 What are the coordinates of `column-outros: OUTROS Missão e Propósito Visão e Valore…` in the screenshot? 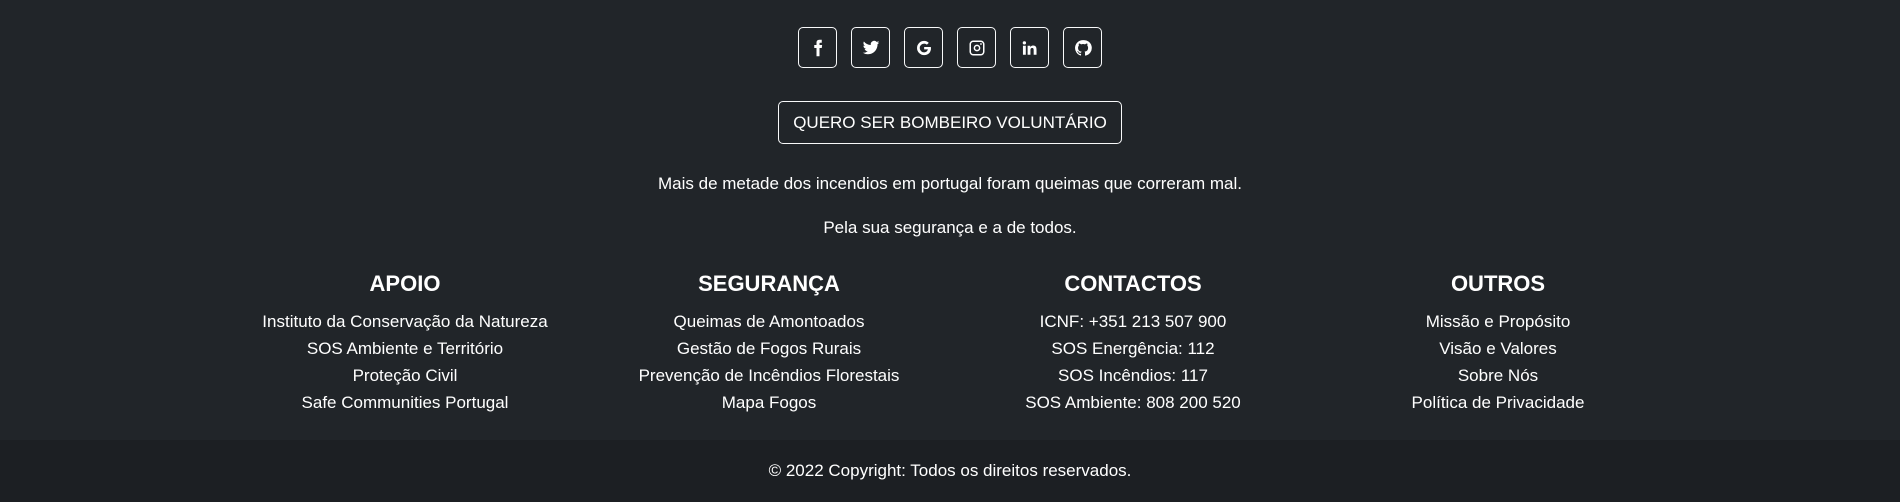 It's located at (1498, 343).